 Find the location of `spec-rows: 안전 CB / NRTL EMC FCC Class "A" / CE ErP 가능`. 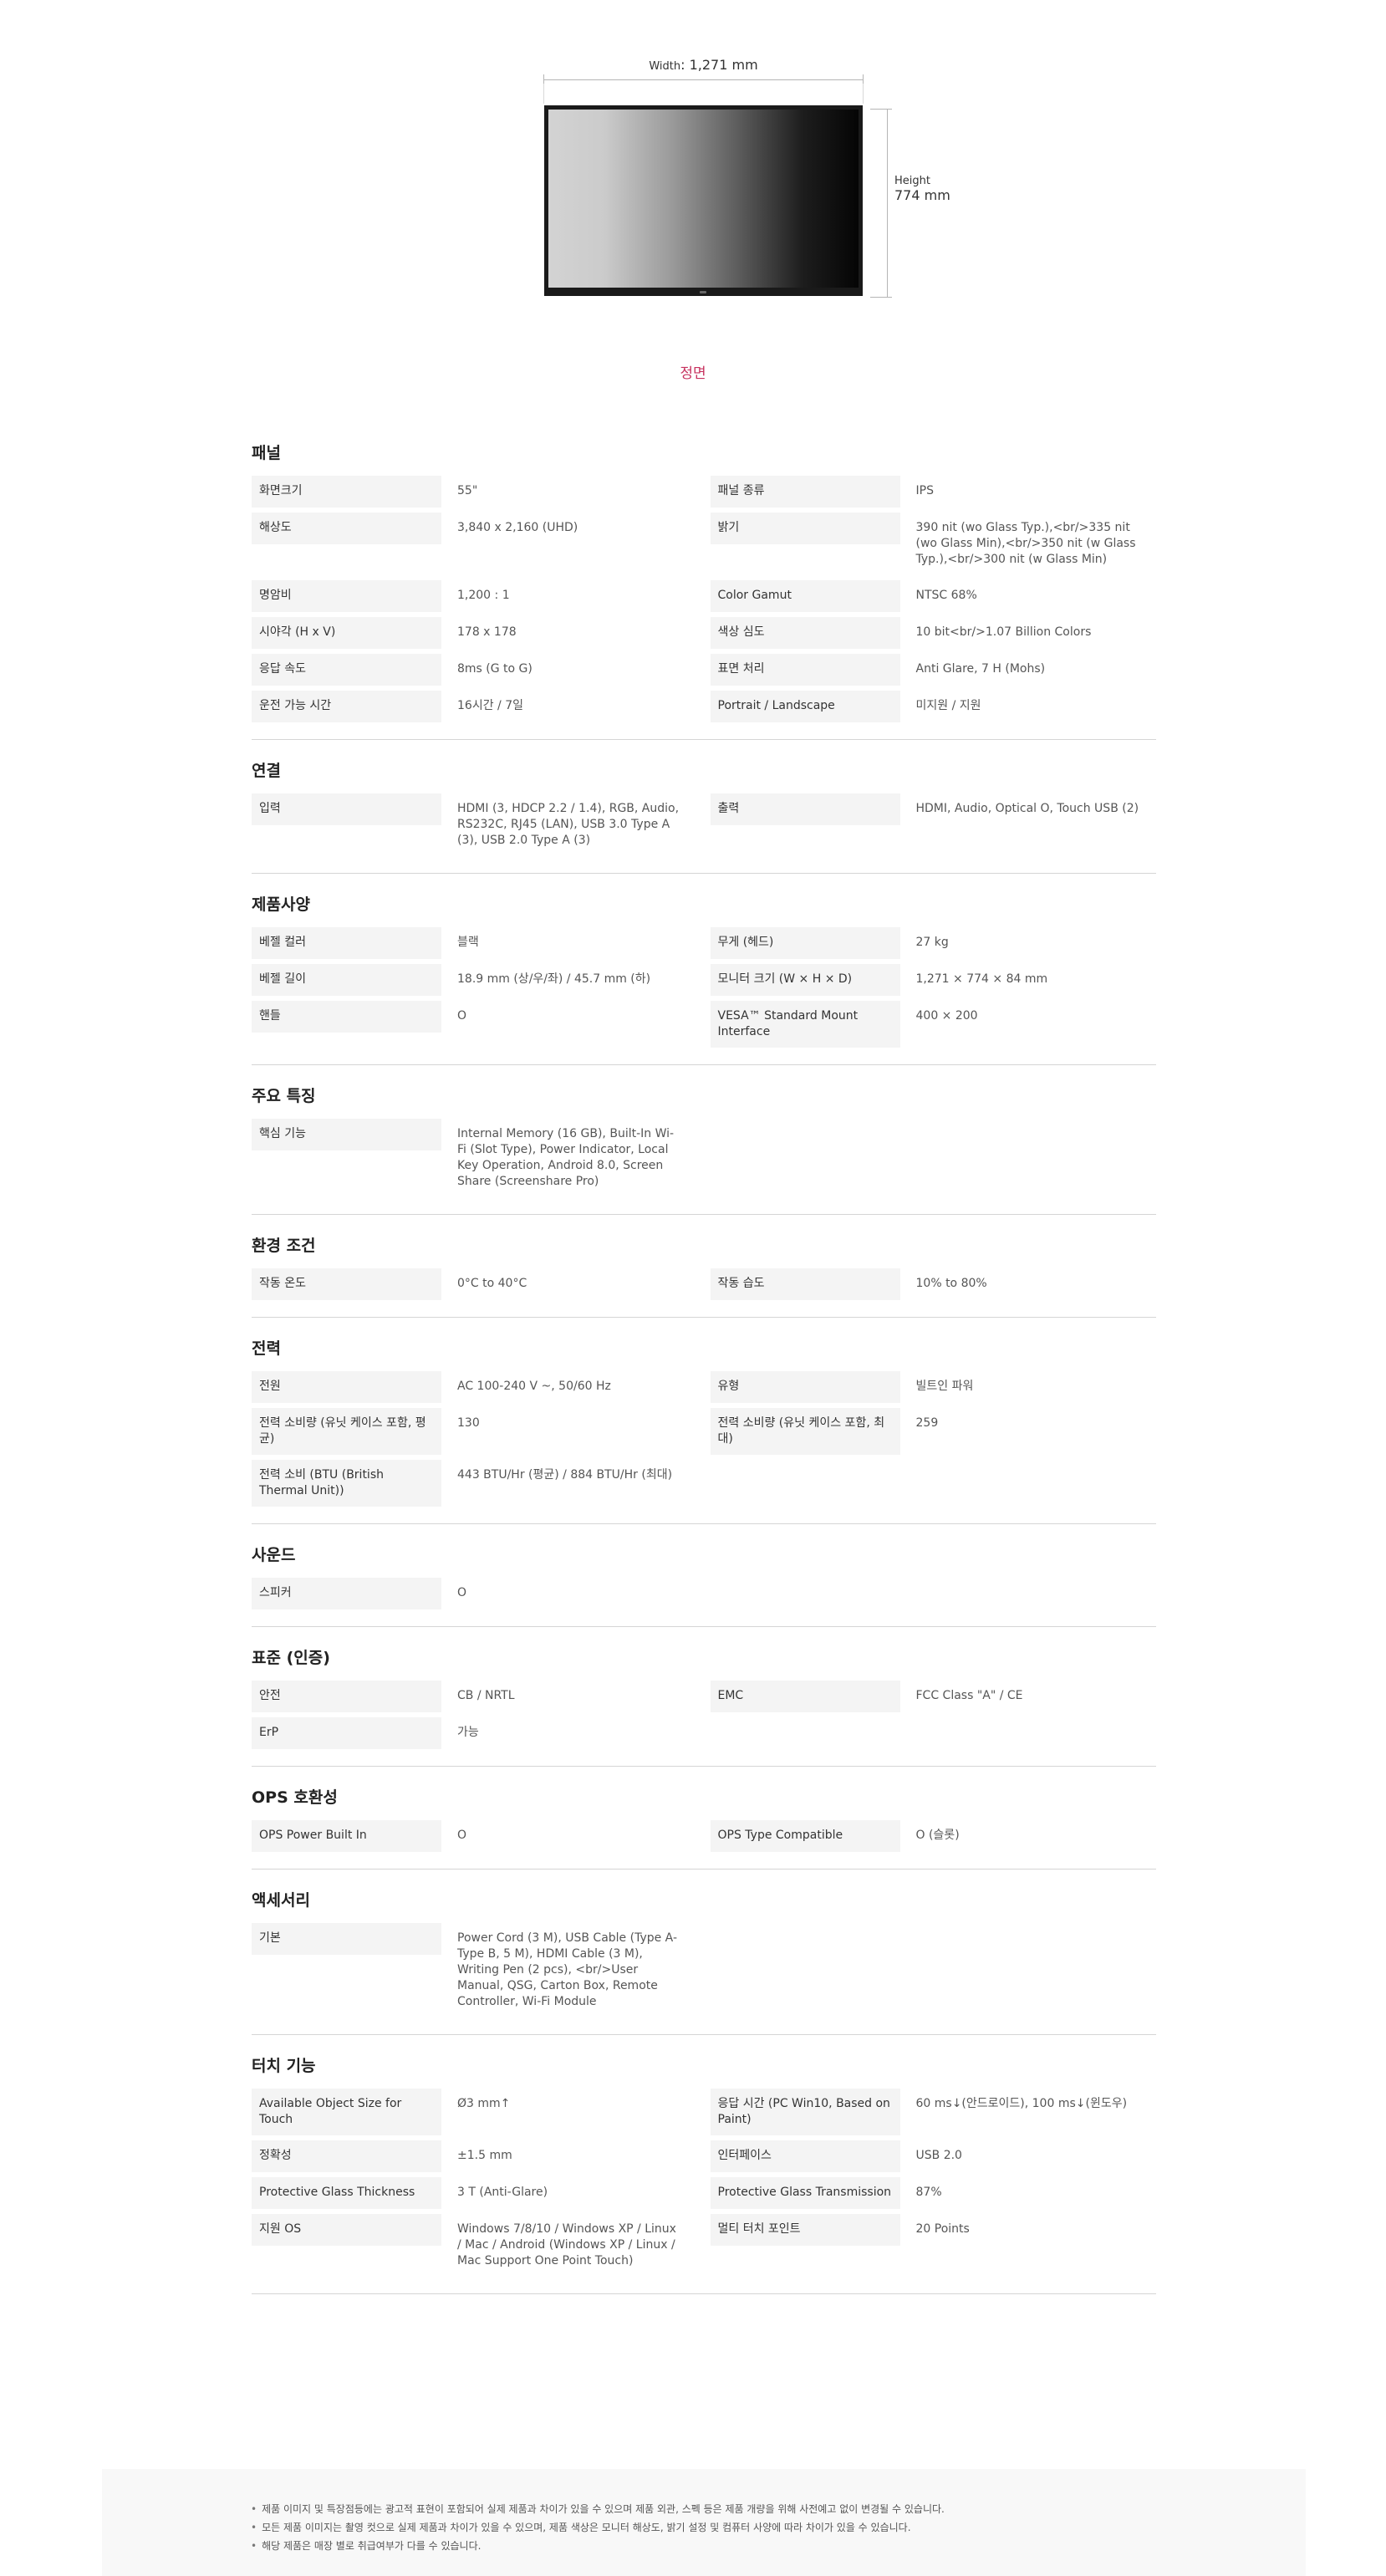

spec-rows: 안전 CB / NRTL EMC FCC Class "A" / CE ErP 가능 is located at coordinates (704, 1715).